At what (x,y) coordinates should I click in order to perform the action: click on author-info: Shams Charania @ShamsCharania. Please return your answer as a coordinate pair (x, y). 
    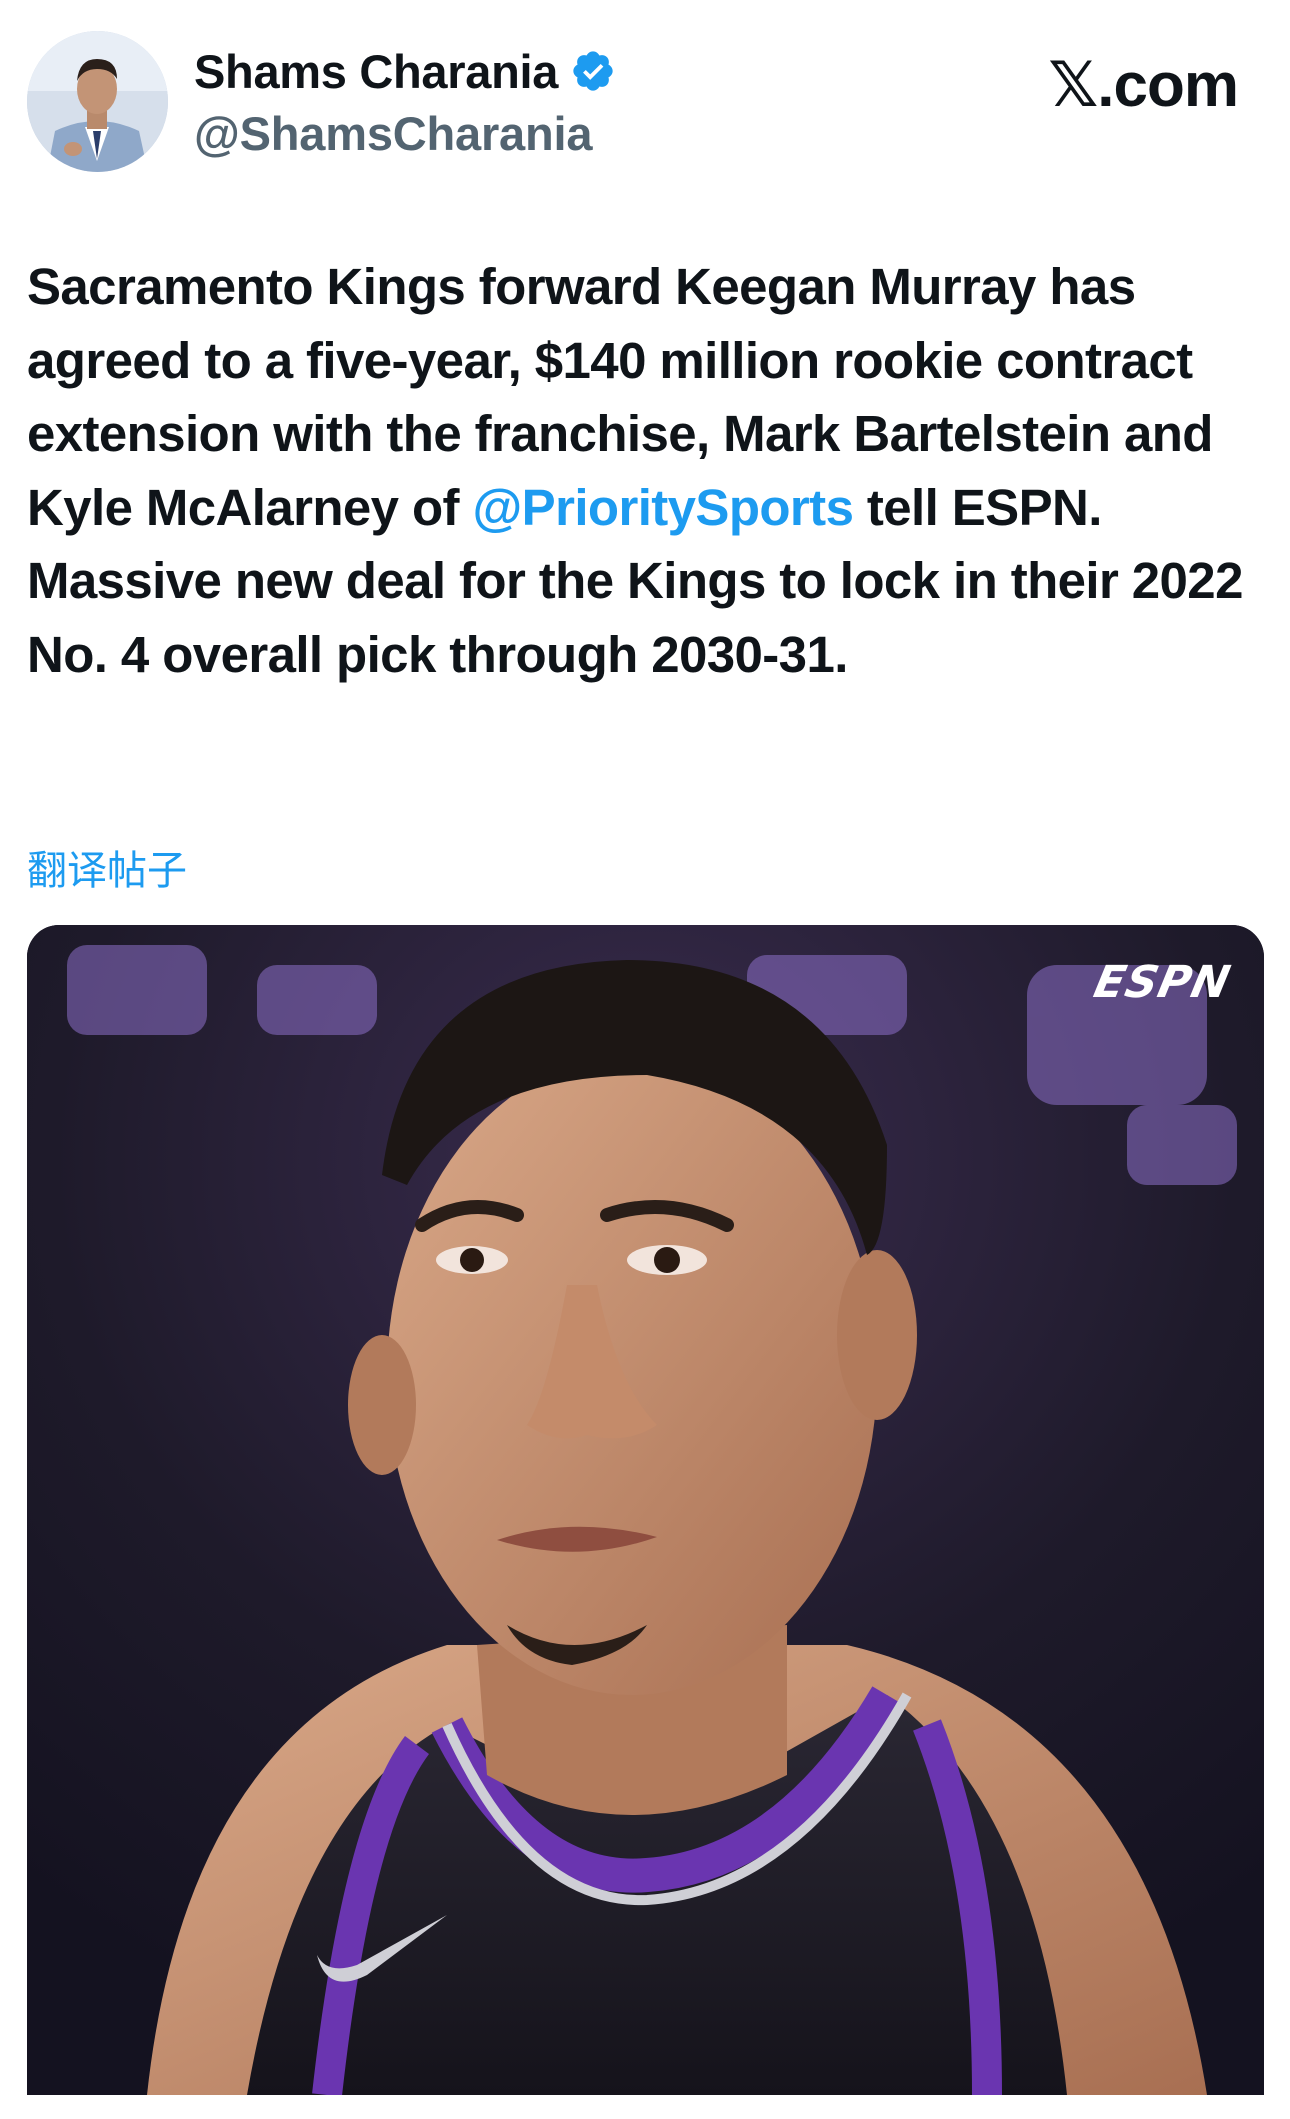
    Looking at the image, I should click on (405, 100).